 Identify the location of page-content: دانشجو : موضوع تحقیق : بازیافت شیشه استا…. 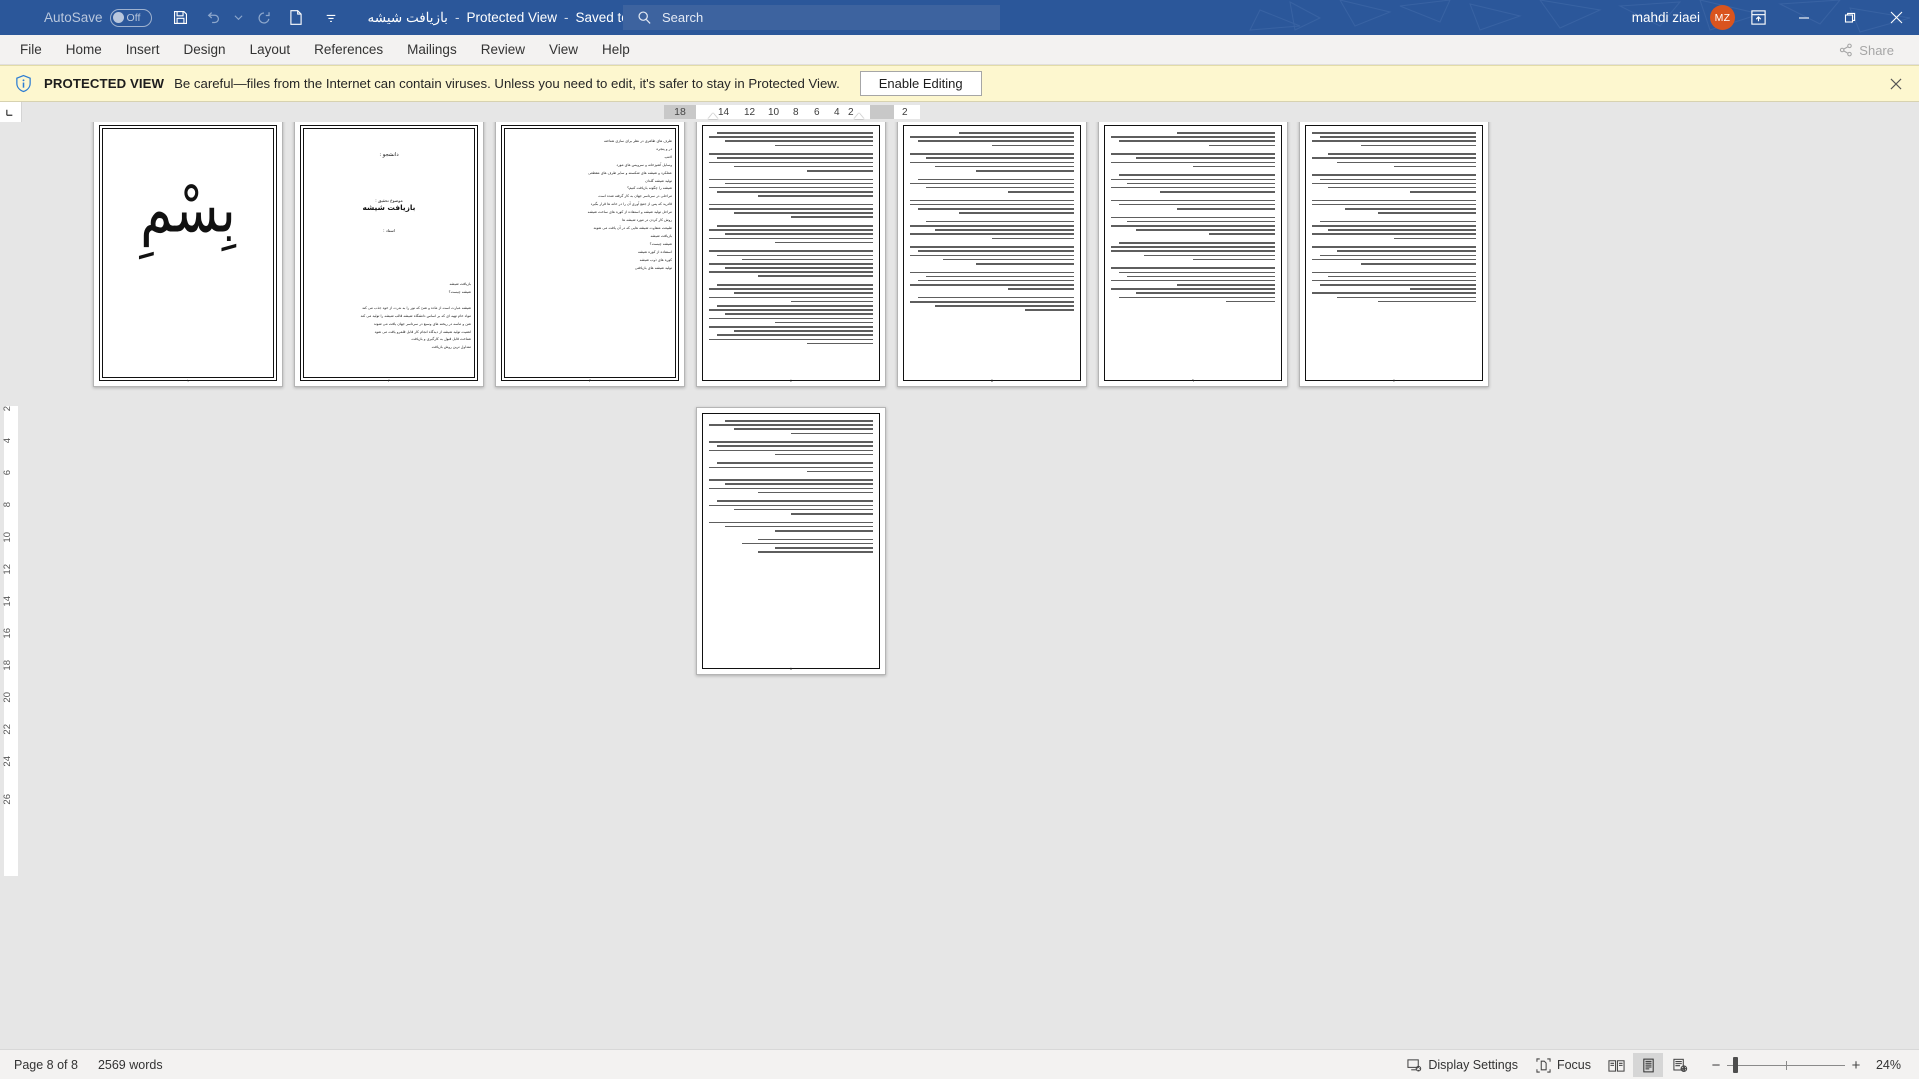
(389, 252).